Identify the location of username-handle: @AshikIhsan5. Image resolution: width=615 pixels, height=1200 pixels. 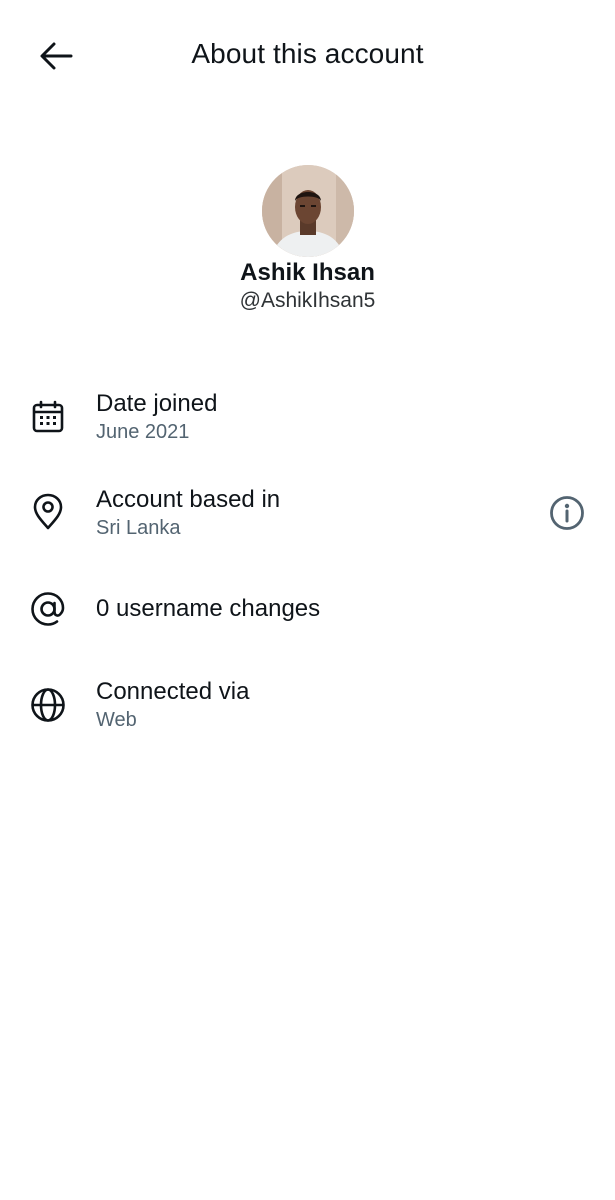
(307, 300).